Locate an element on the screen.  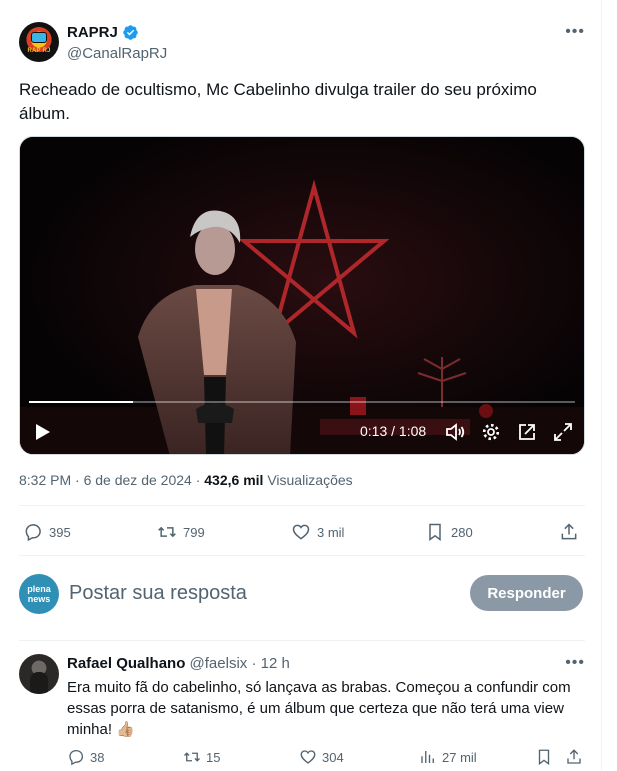
reply-bookmark-button is located at coordinates (544, 757).